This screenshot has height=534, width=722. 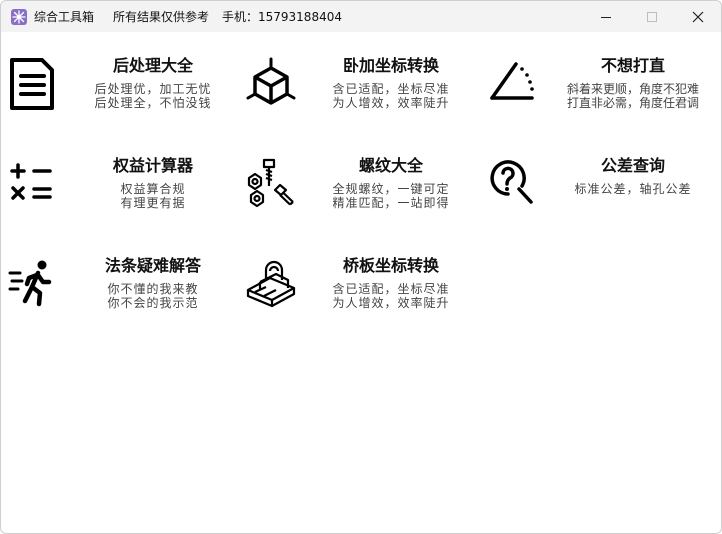 I want to click on bridge-plate-icon, so click(x=271, y=284).